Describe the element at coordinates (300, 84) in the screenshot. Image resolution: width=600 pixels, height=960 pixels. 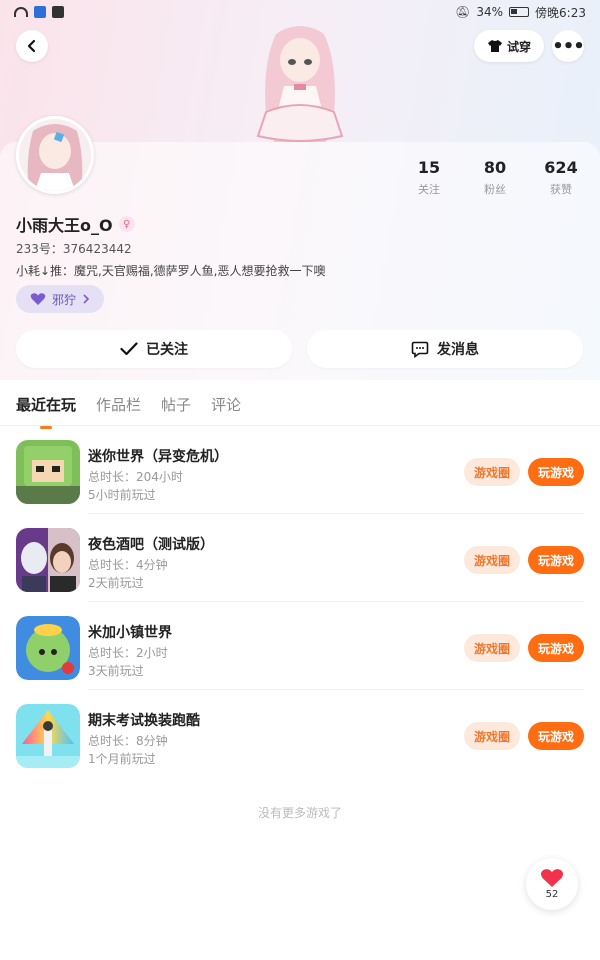
I see `character-figure` at that location.